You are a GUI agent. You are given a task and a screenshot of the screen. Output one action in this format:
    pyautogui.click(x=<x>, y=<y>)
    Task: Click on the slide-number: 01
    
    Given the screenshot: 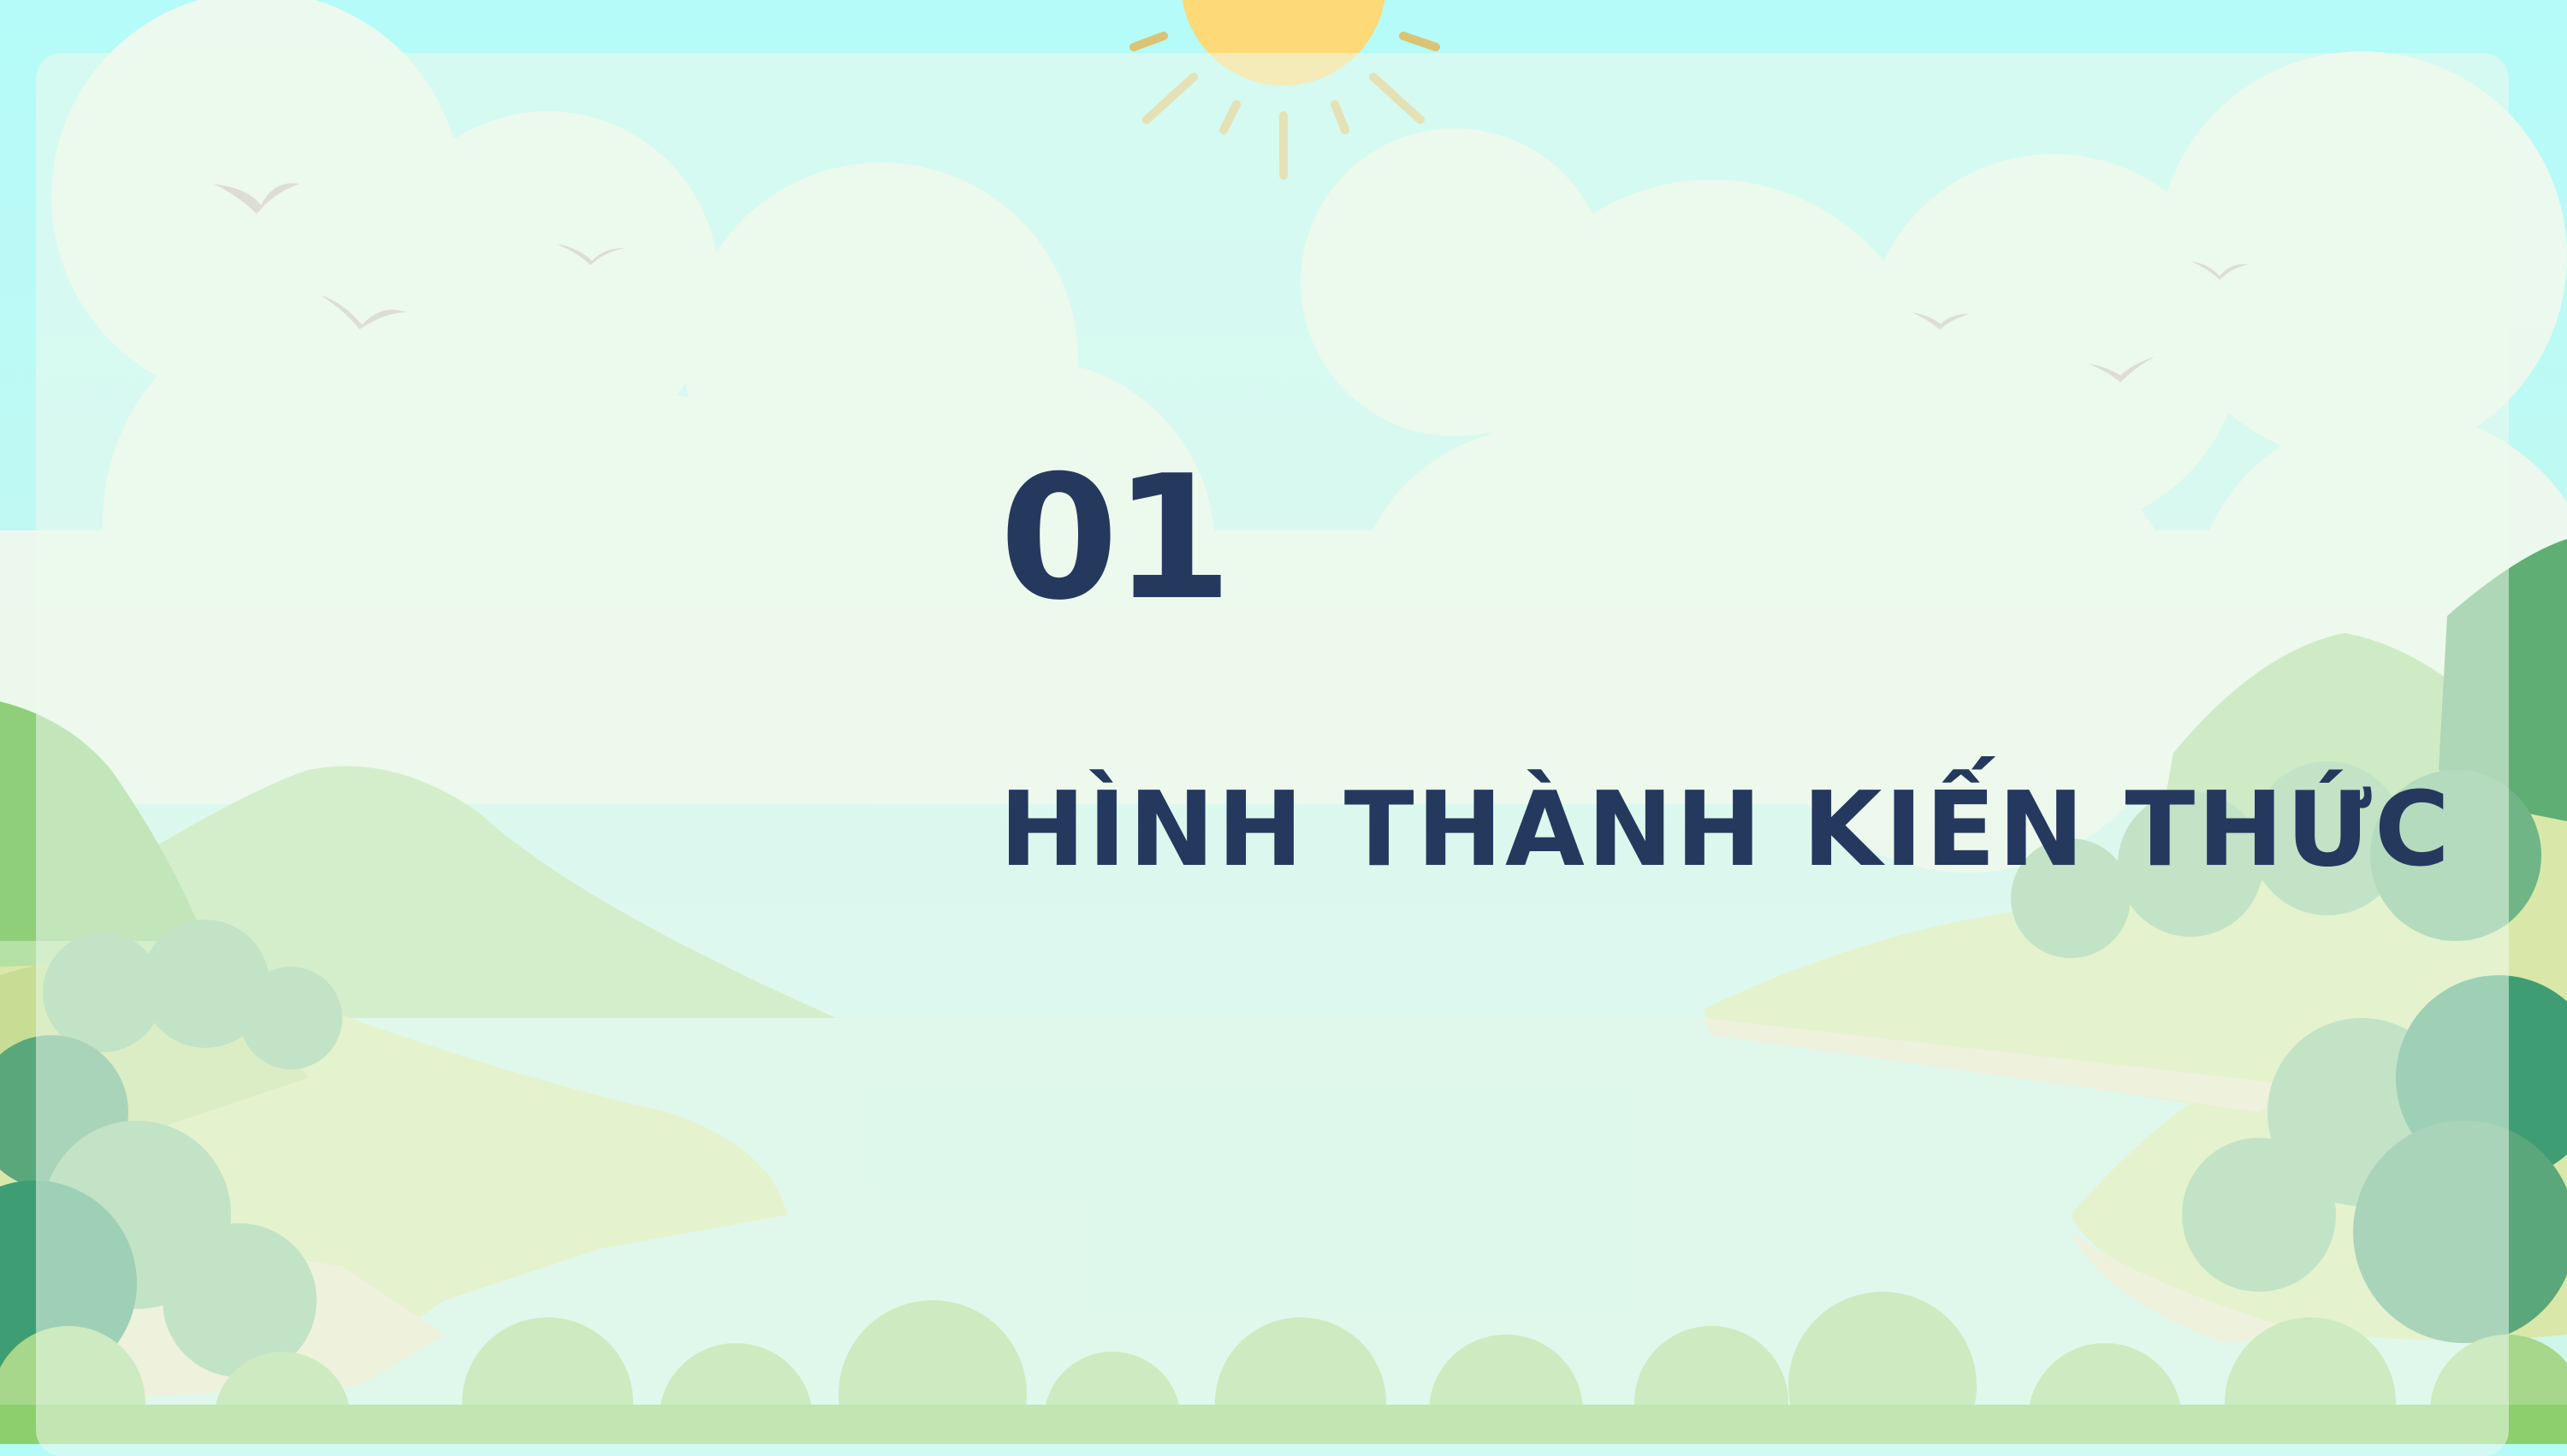 What is the action you would take?
    pyautogui.click(x=1115, y=538)
    